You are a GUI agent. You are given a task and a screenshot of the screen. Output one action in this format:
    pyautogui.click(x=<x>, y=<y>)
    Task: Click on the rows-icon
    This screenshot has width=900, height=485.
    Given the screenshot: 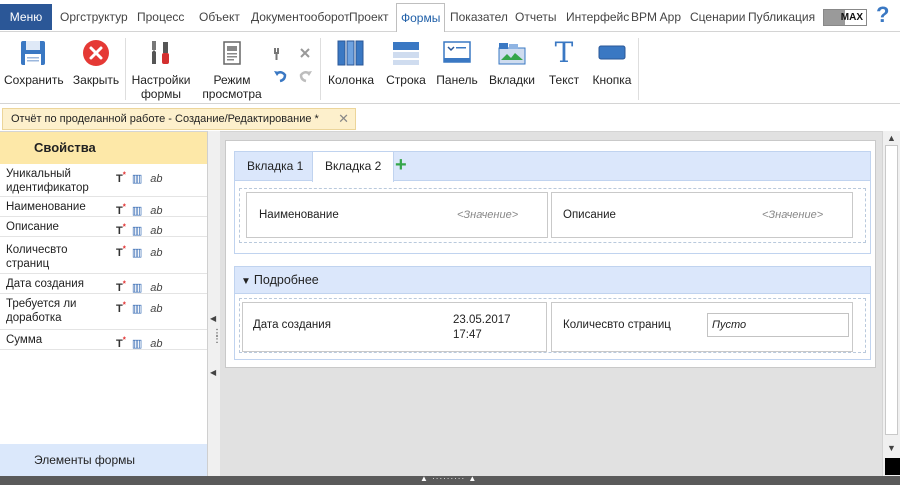 What is the action you would take?
    pyautogui.click(x=406, y=53)
    